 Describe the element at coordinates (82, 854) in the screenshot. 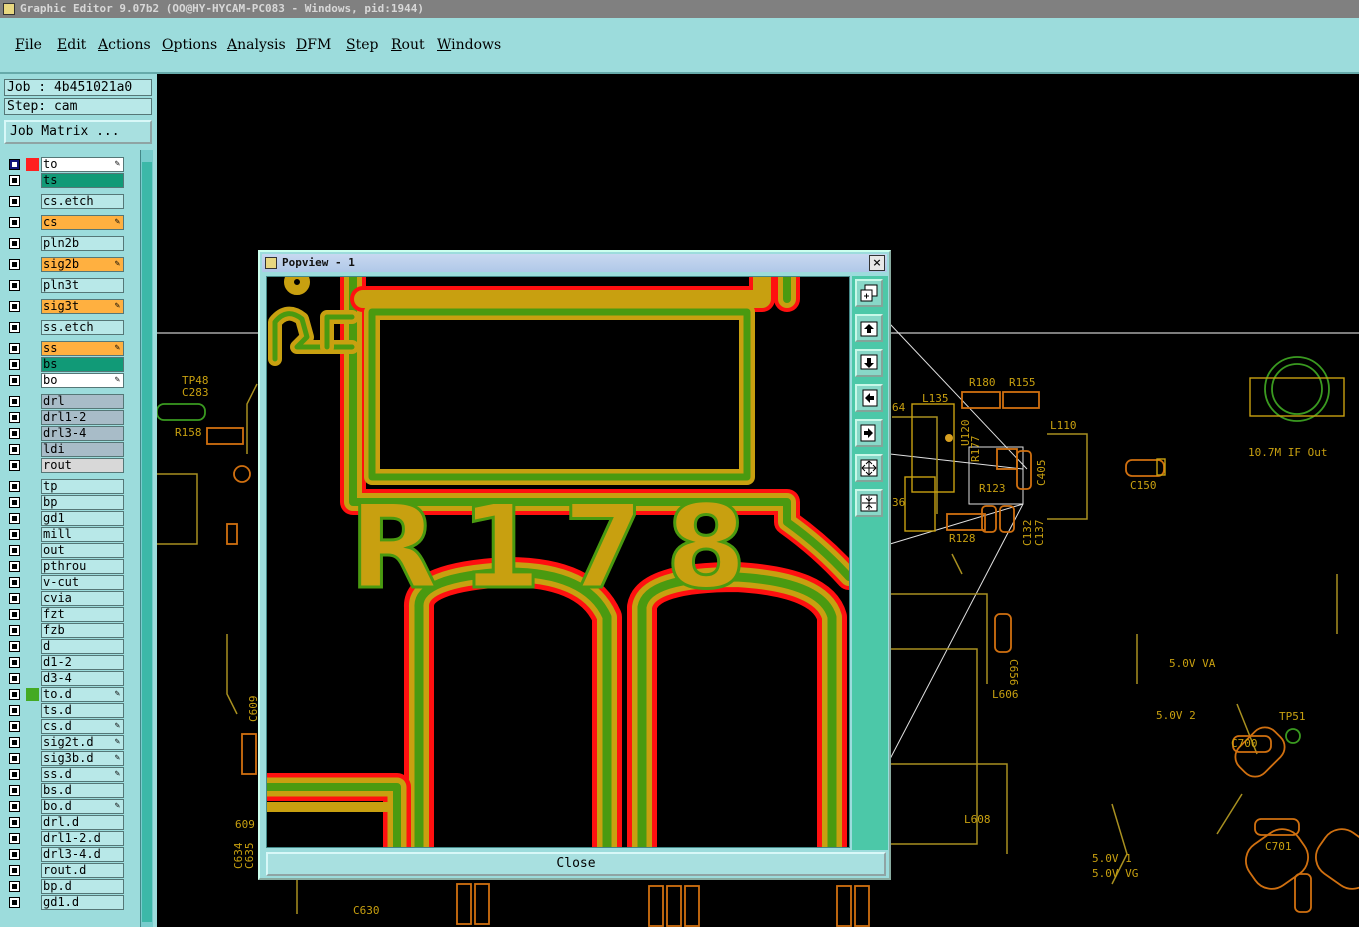

I see `layer-name: drl3-4.d` at that location.